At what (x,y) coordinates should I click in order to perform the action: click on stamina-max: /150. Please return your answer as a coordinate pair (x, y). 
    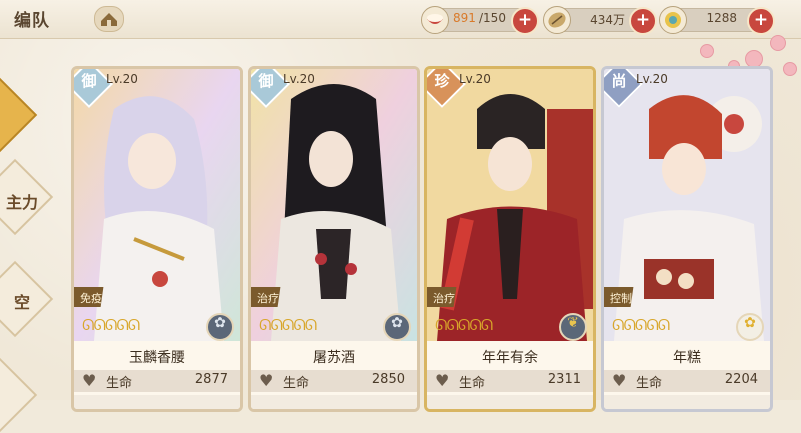
    Looking at the image, I should click on (492, 18).